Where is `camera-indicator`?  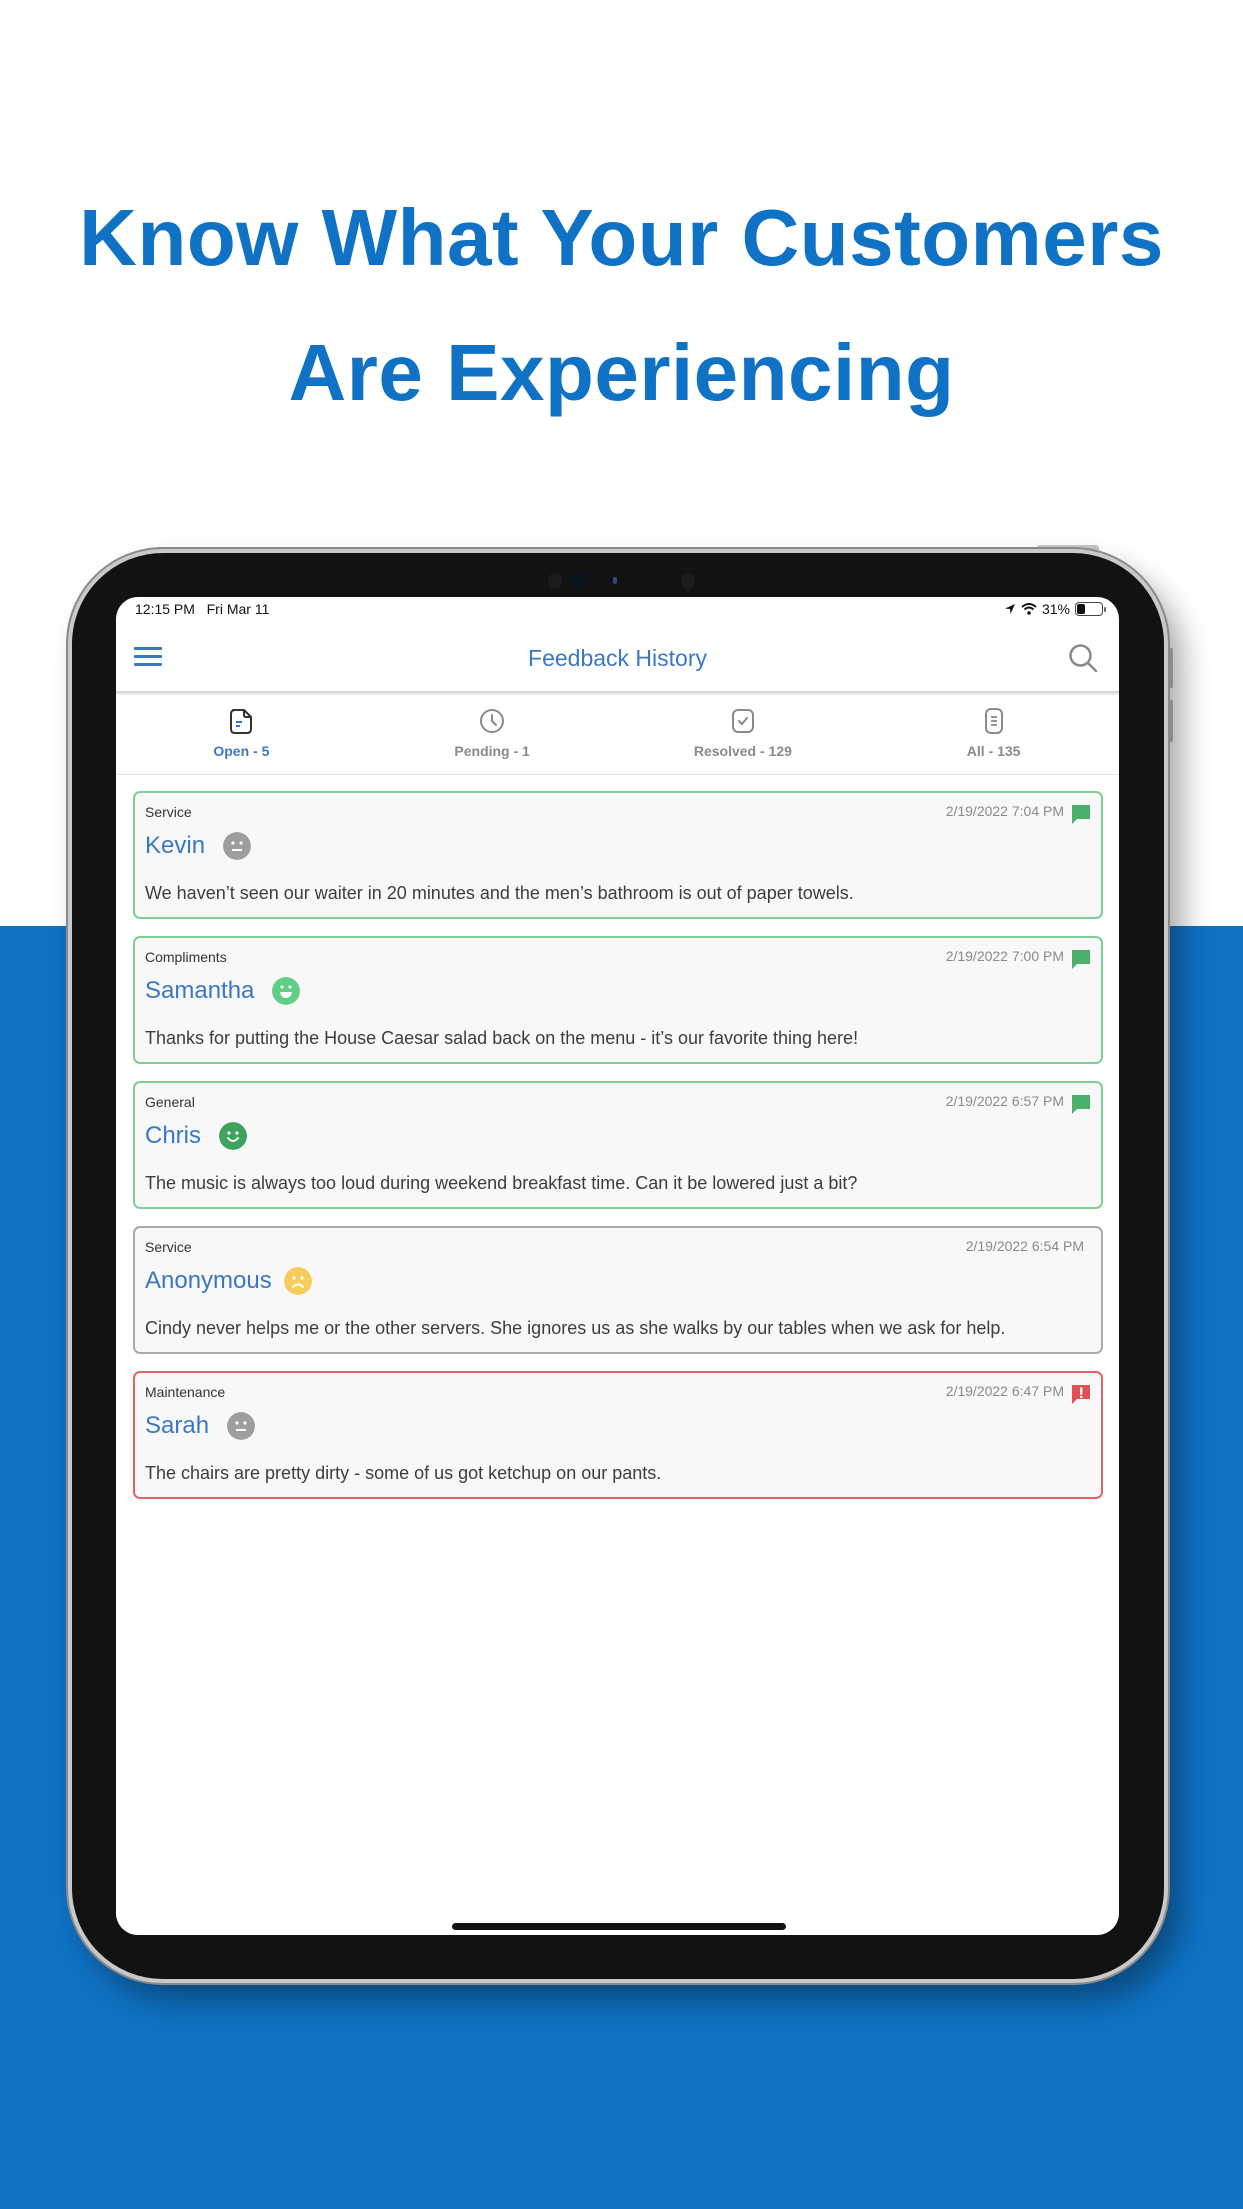
camera-indicator is located at coordinates (615, 580).